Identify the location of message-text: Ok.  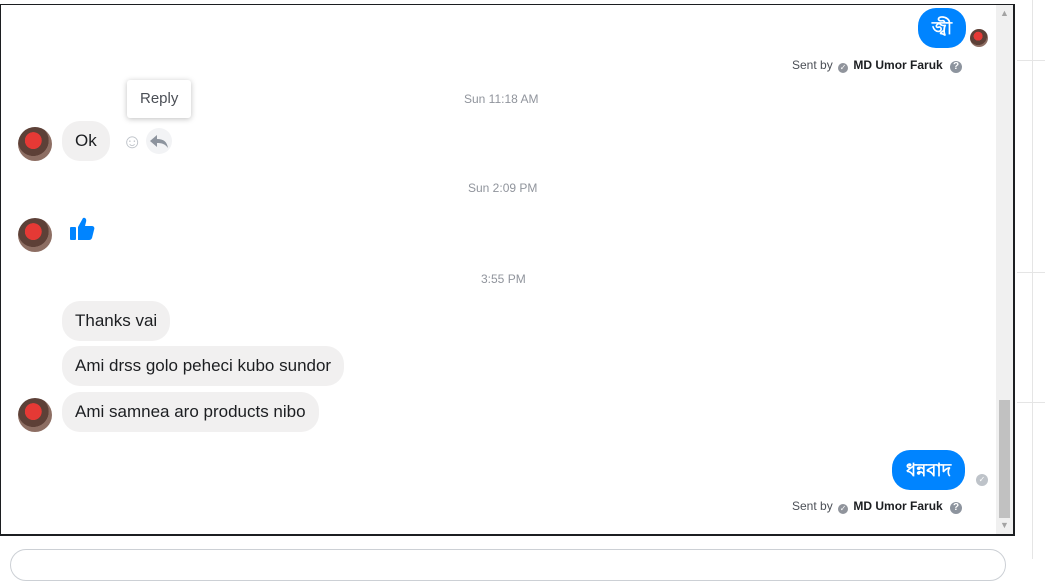
(86, 140).